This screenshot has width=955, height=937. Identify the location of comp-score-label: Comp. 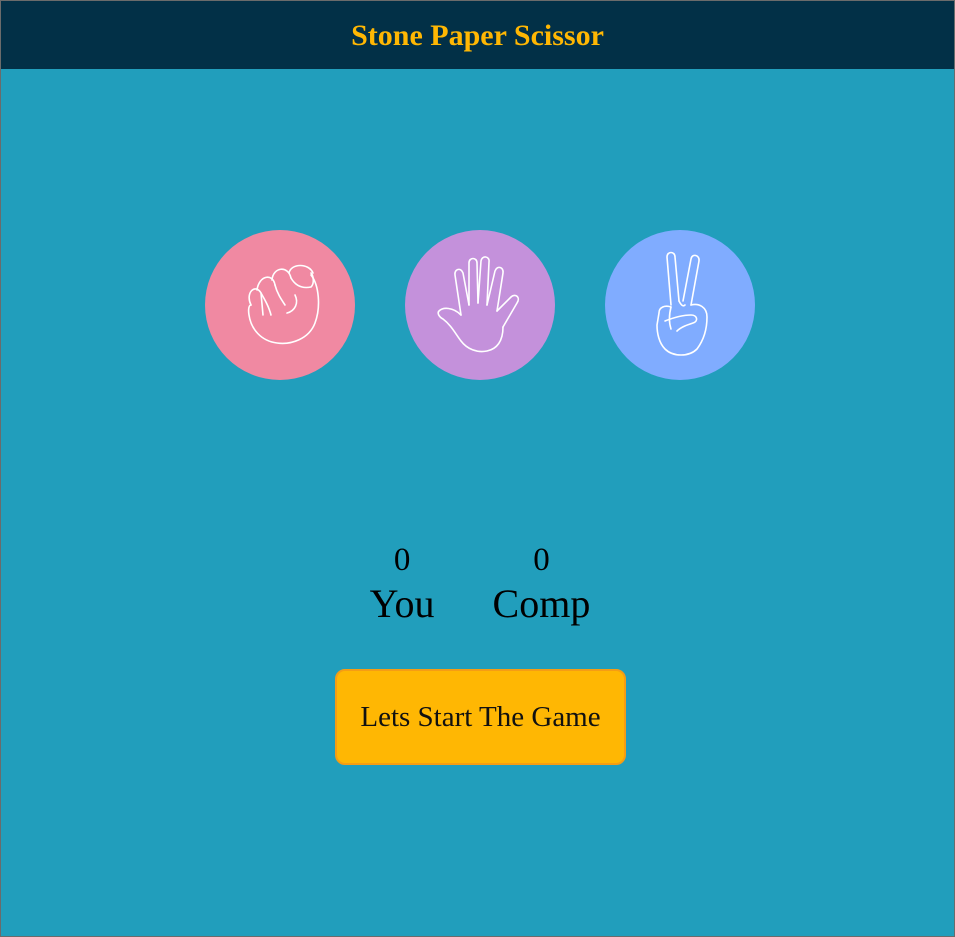
(541, 603).